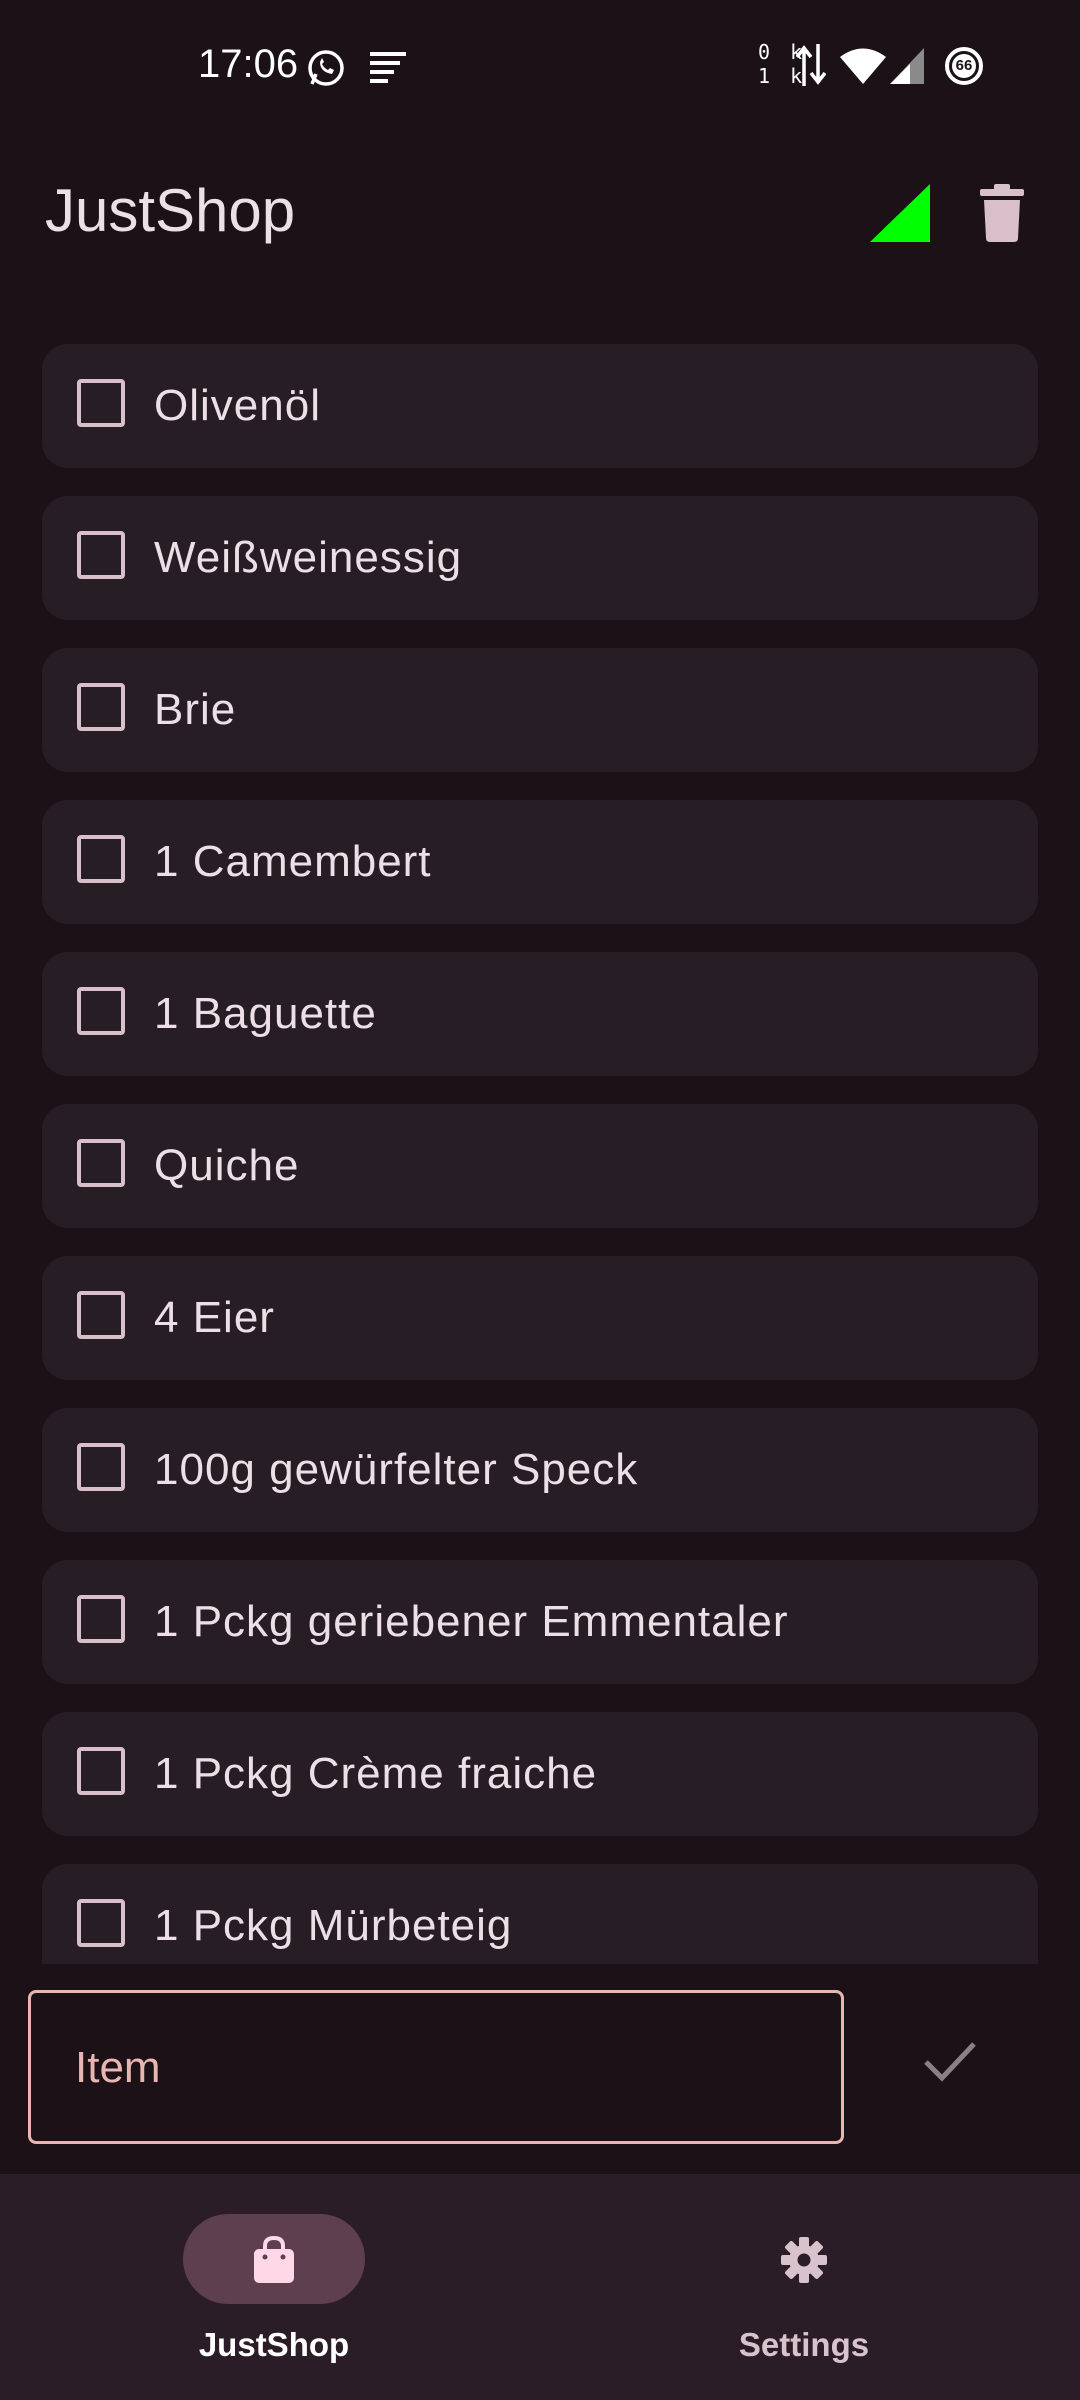 This screenshot has height=2400, width=1080. I want to click on item-label: 1 Camembert, so click(293, 861).